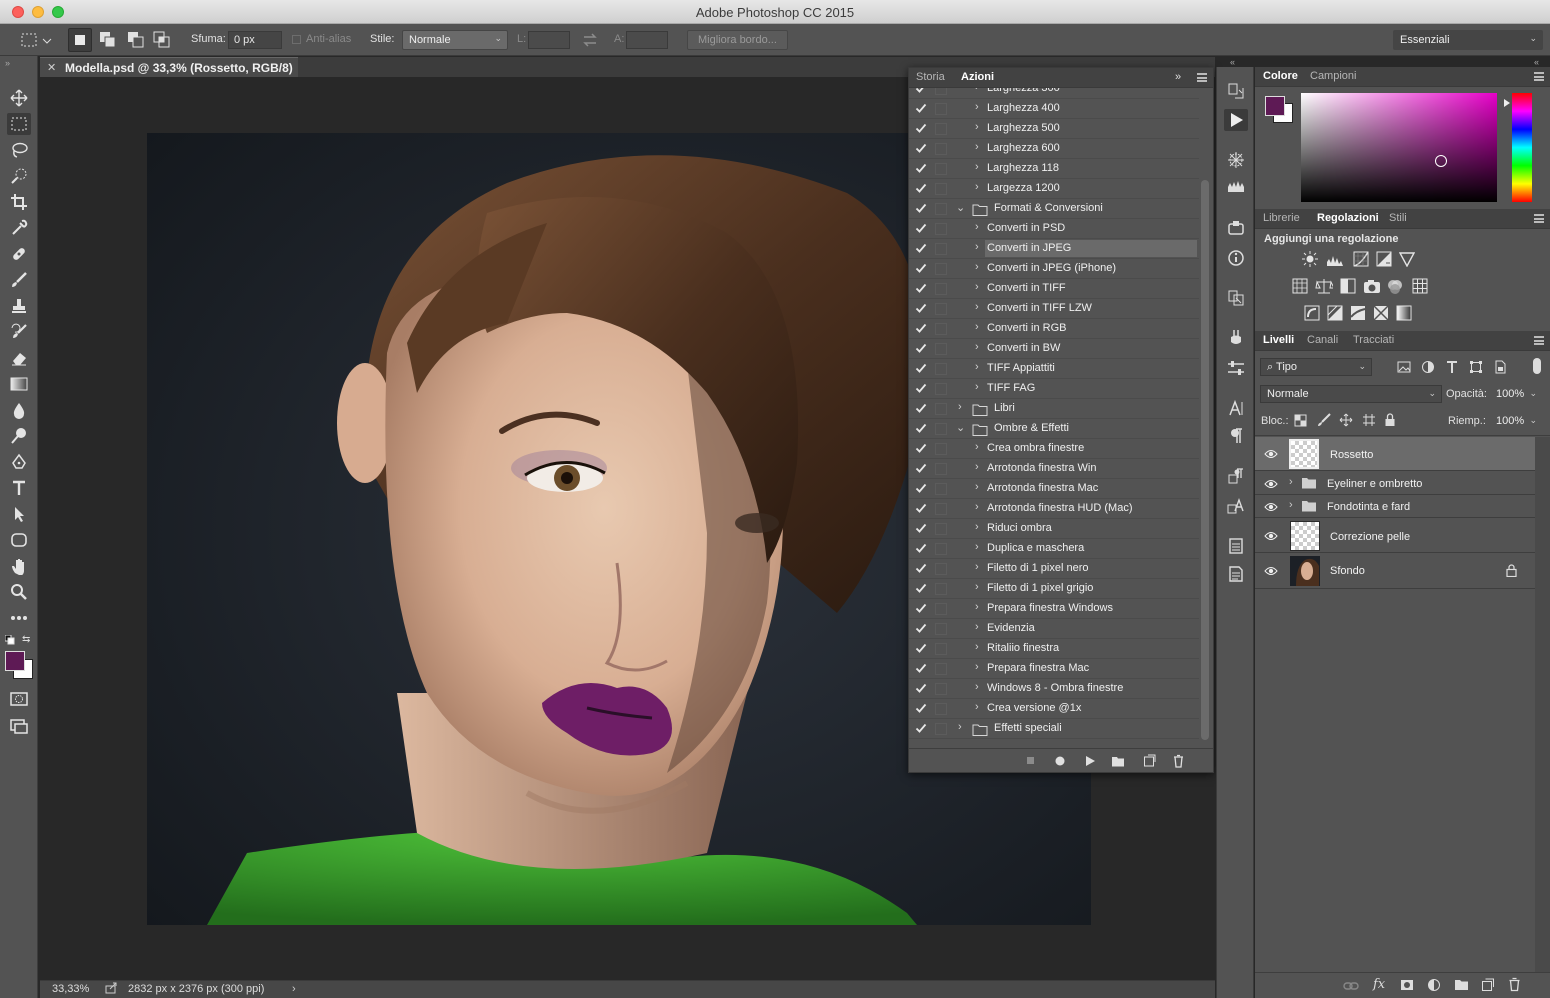 This screenshot has height=998, width=1550. What do you see at coordinates (1236, 228) in the screenshot?
I see `tool-presets-button` at bounding box center [1236, 228].